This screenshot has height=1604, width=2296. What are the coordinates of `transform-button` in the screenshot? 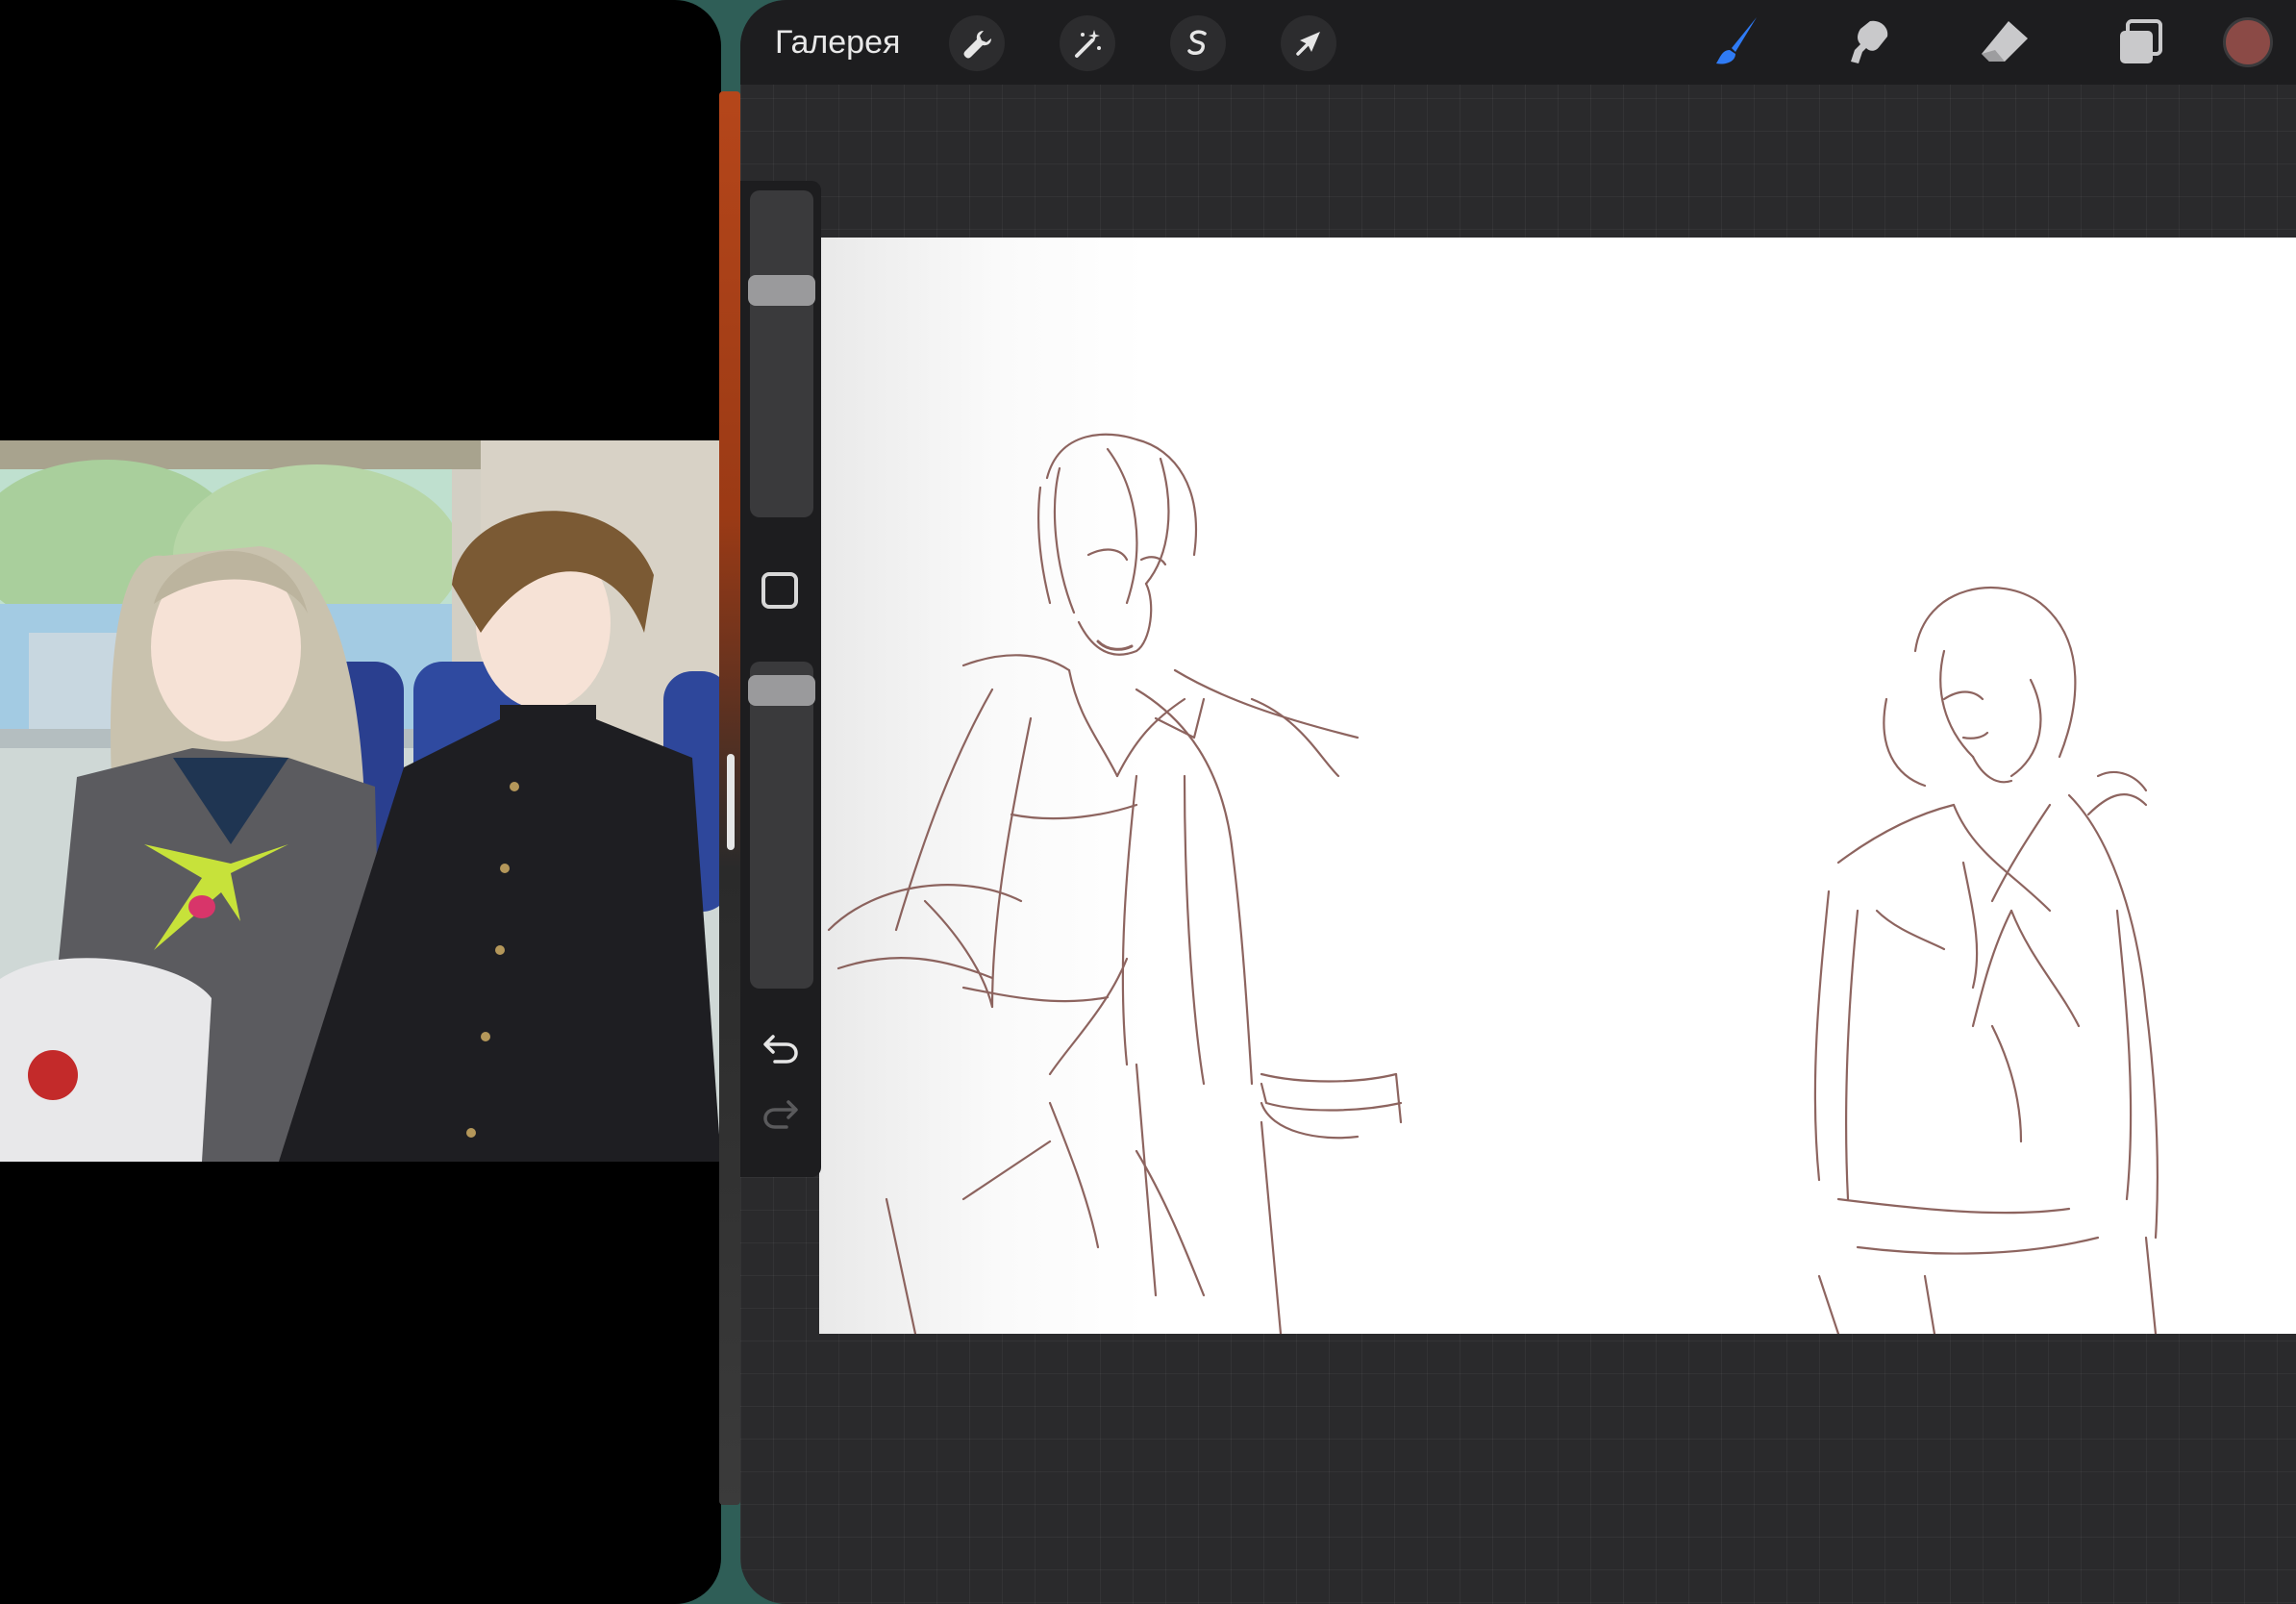 It's located at (1308, 43).